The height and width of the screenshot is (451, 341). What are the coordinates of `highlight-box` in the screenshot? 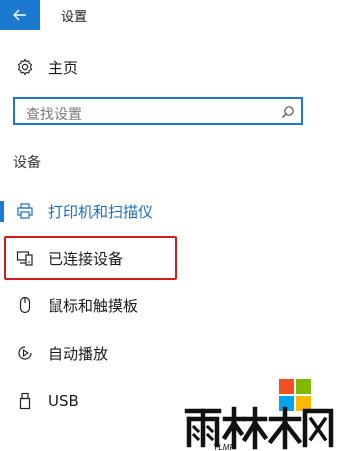 It's located at (90, 258).